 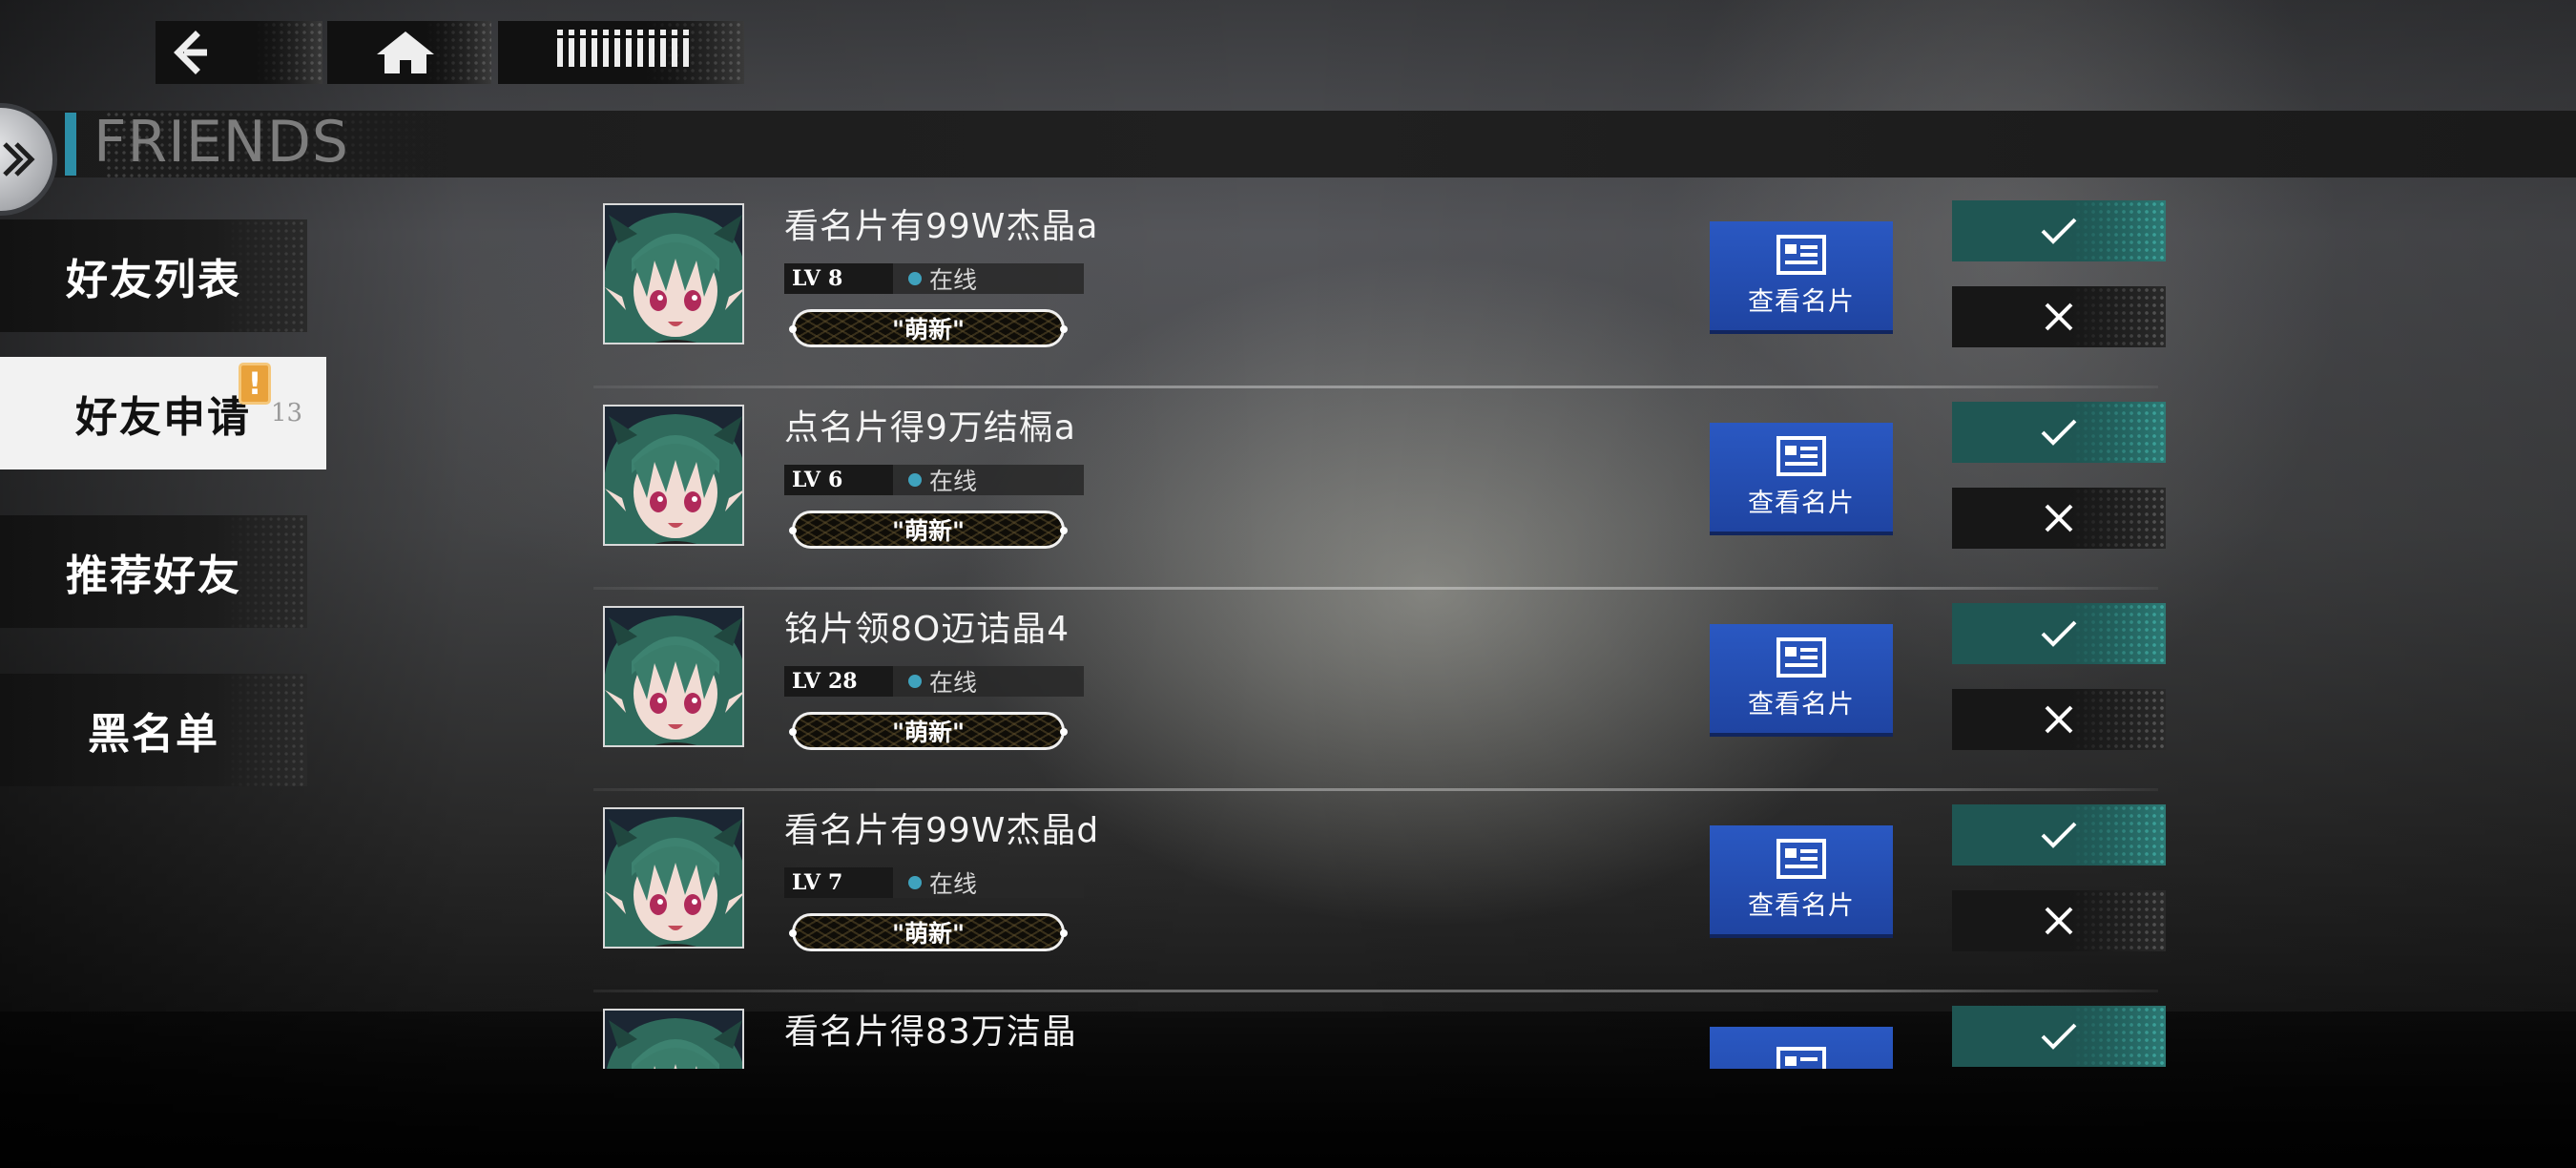 What do you see at coordinates (19, 159) in the screenshot?
I see `double-chevron-icon` at bounding box center [19, 159].